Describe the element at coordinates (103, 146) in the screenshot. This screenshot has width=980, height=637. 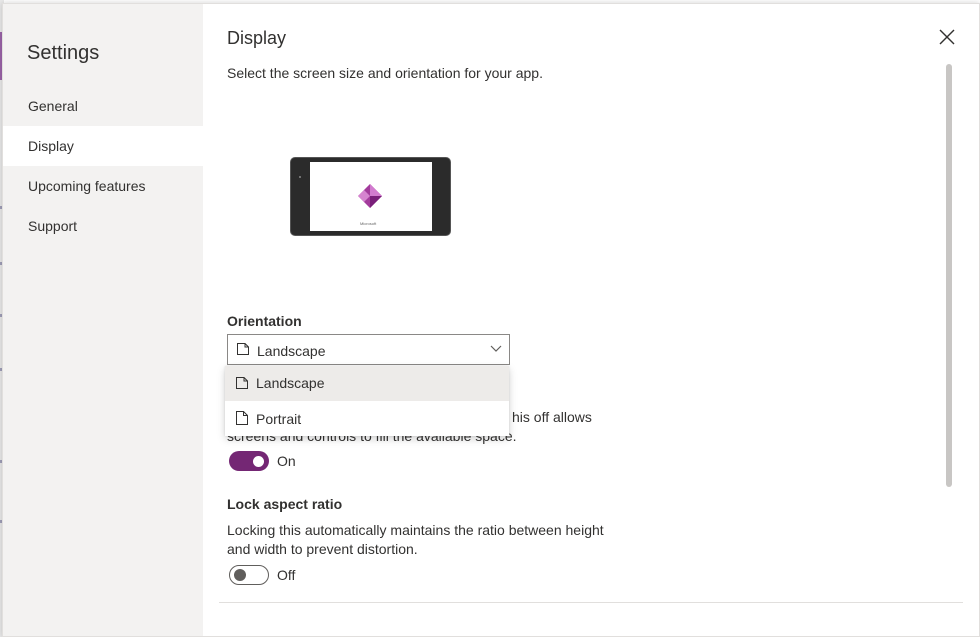
I see `sidebar-item-display: Display` at that location.